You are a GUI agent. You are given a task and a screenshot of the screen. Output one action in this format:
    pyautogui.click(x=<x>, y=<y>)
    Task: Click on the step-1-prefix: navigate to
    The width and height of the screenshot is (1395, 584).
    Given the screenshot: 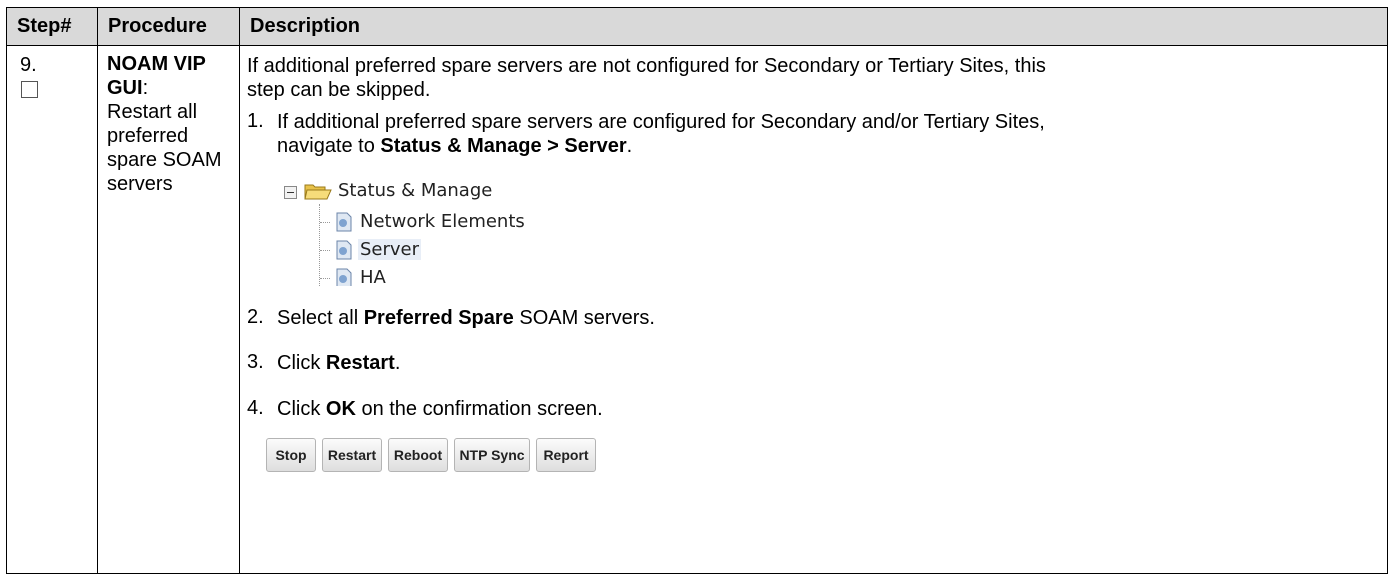 What is the action you would take?
    pyautogui.click(x=329, y=146)
    